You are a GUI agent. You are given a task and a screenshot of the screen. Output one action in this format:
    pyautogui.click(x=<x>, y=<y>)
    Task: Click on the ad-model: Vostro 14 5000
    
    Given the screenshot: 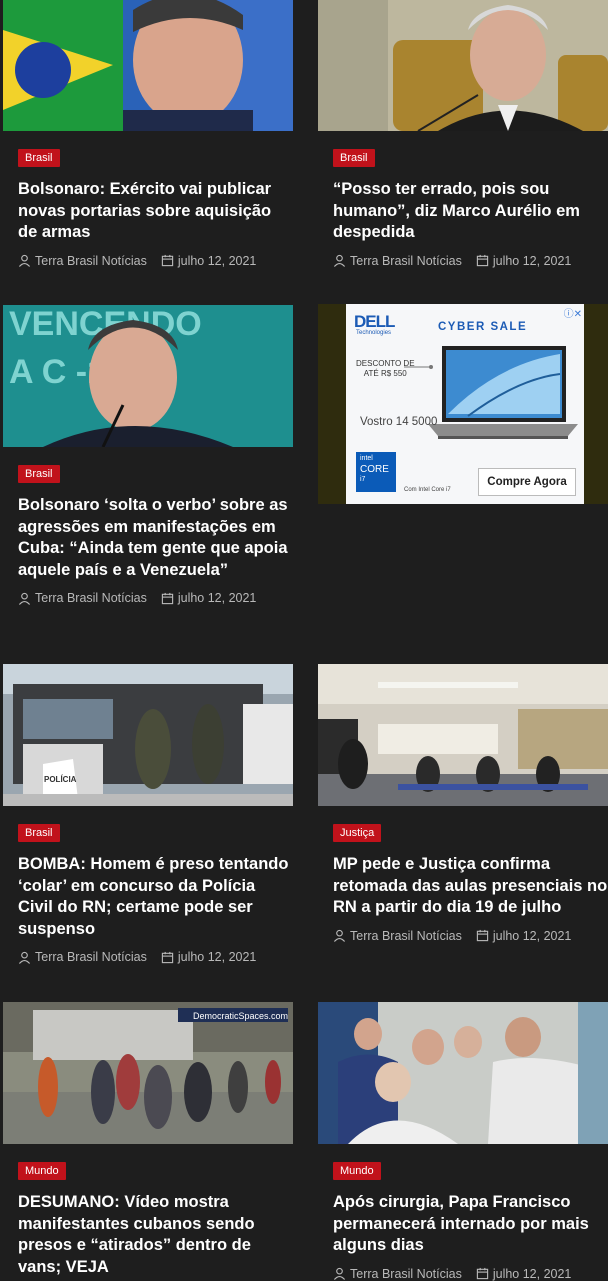 What is the action you would take?
    pyautogui.click(x=399, y=422)
    